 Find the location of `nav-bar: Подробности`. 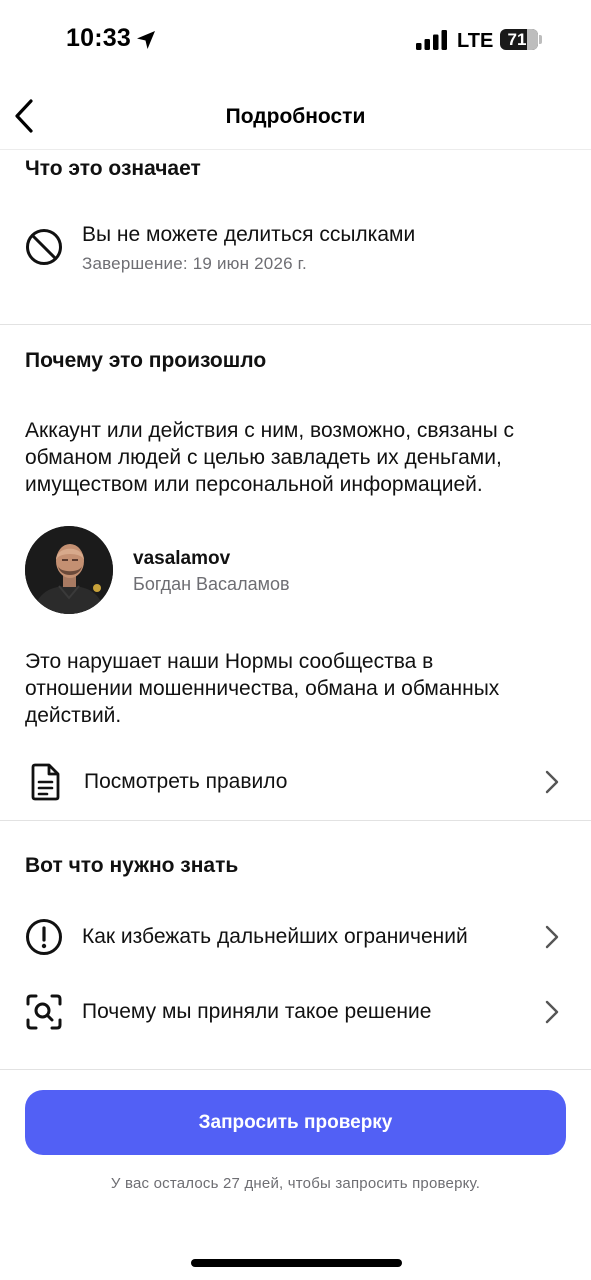

nav-bar: Подробности is located at coordinates (295, 119).